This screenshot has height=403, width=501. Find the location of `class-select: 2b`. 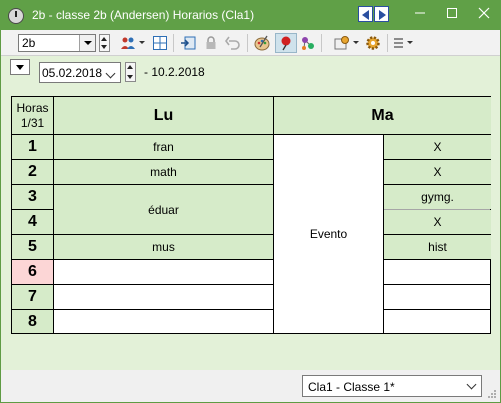

class-select: 2b is located at coordinates (57, 43).